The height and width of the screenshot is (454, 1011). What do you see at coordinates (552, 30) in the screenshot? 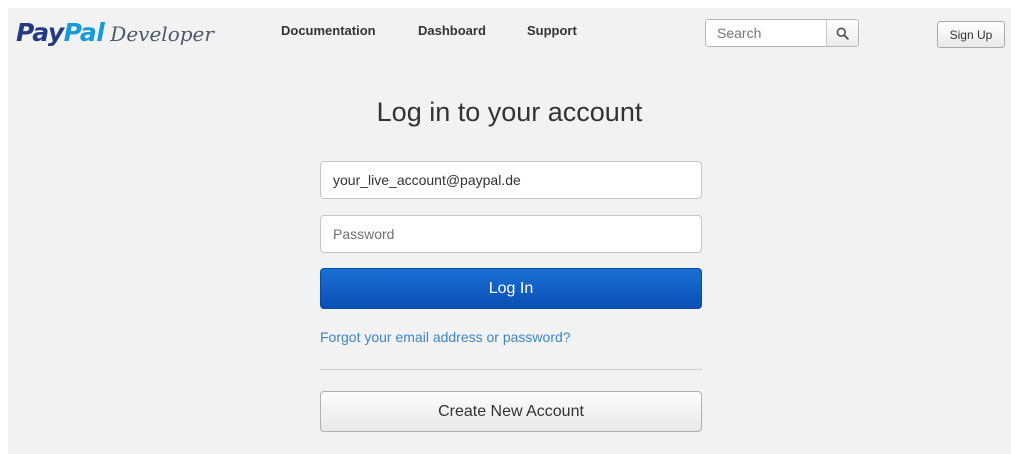
I see `nav-support: Support` at bounding box center [552, 30].